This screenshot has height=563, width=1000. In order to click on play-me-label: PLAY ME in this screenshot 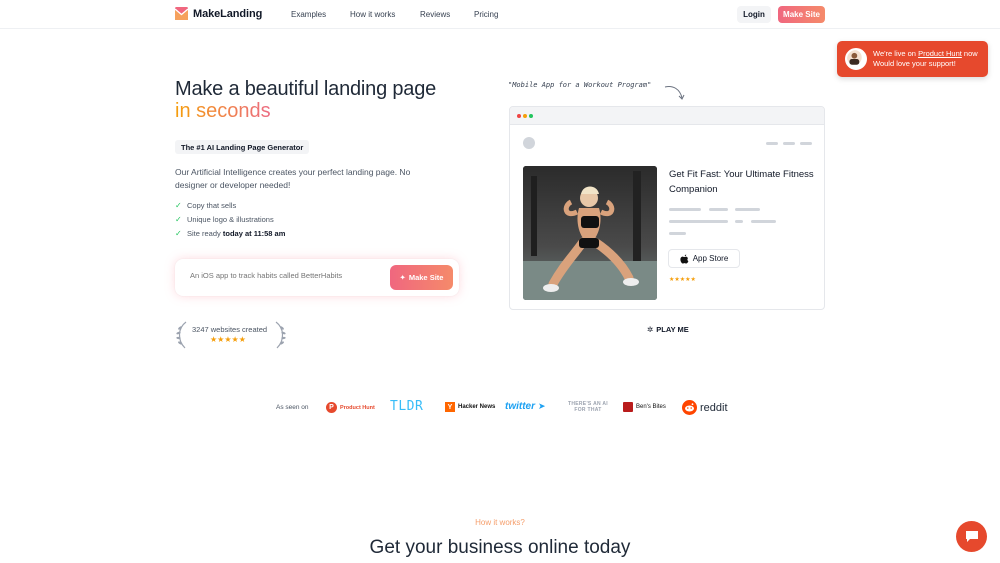, I will do `click(672, 329)`.